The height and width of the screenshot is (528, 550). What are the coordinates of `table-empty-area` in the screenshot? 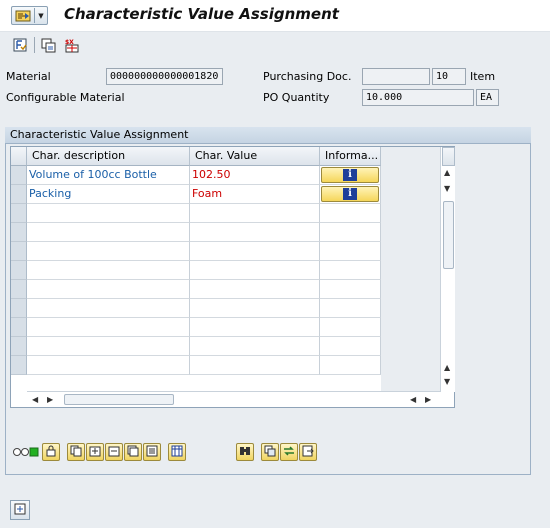 It's located at (410, 269).